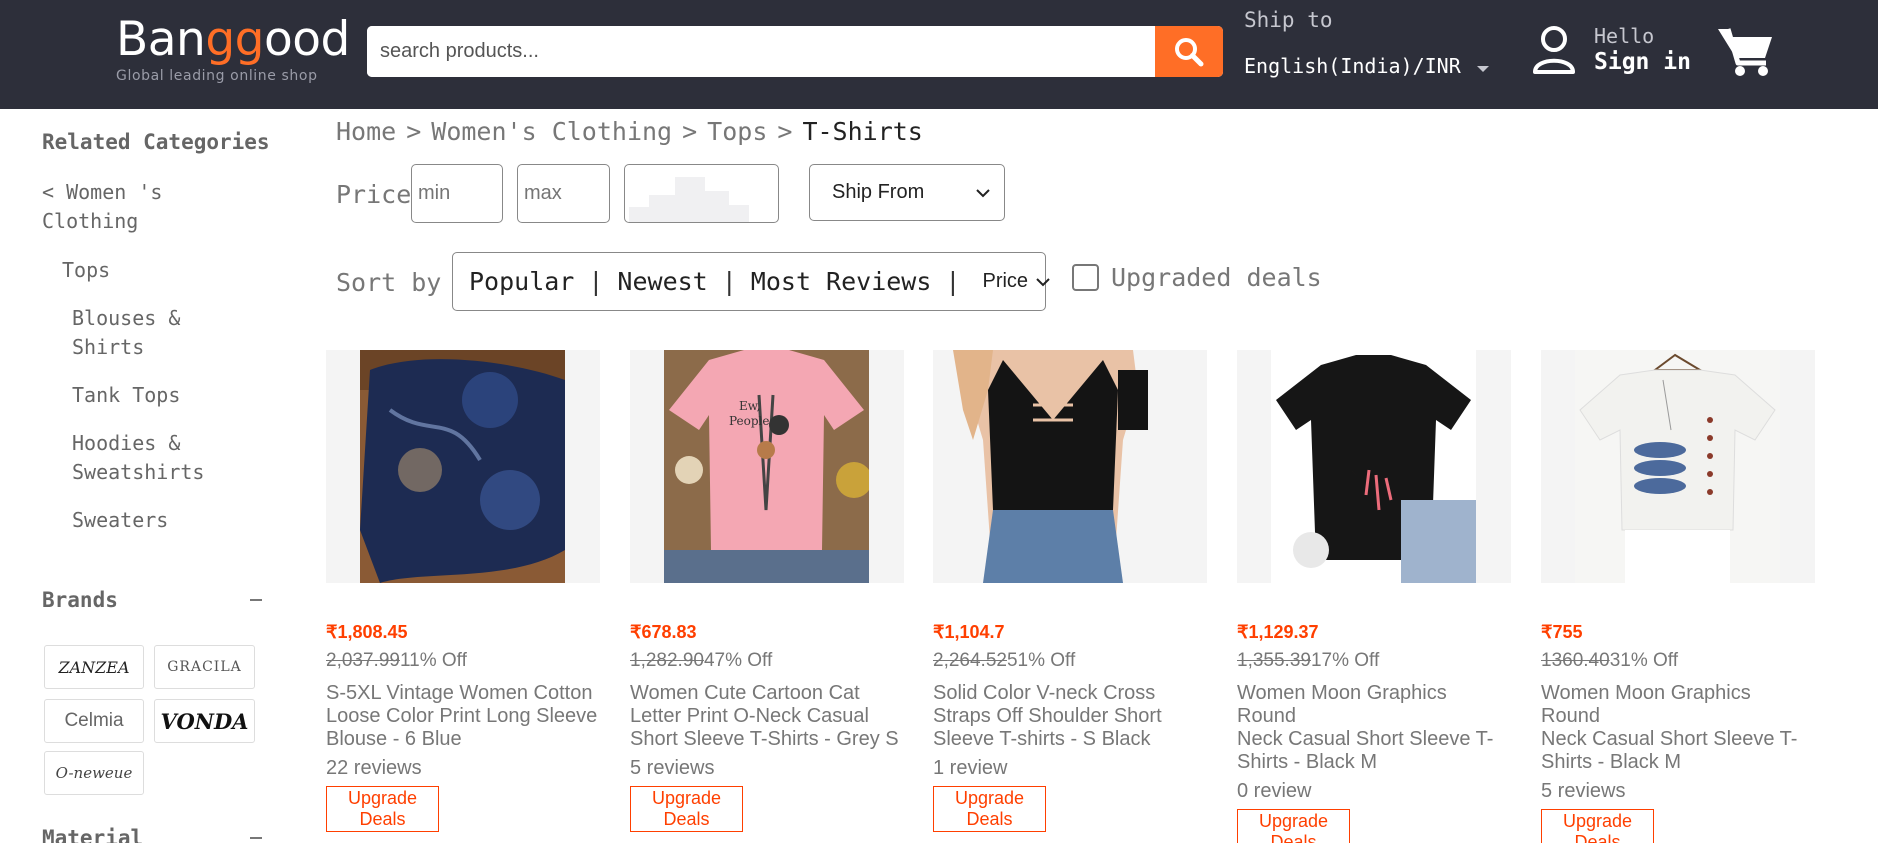 The image size is (1878, 843). What do you see at coordinates (1575, 660) in the screenshot?
I see `product-original-price: 1360.40` at bounding box center [1575, 660].